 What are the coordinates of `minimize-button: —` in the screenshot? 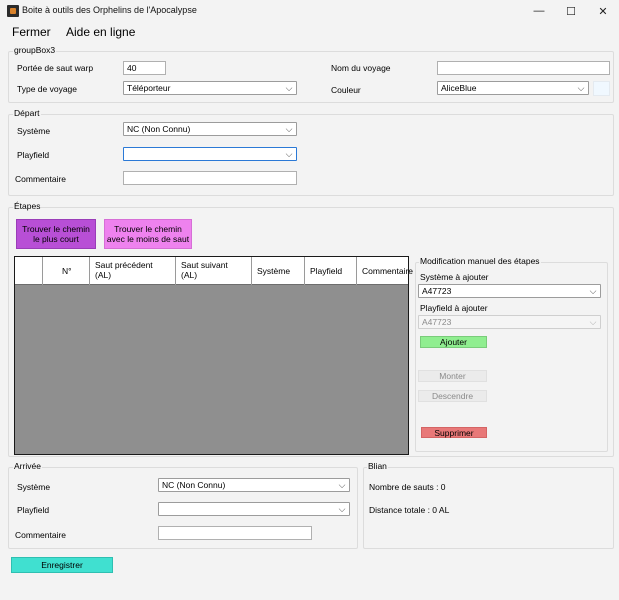 It's located at (539, 11).